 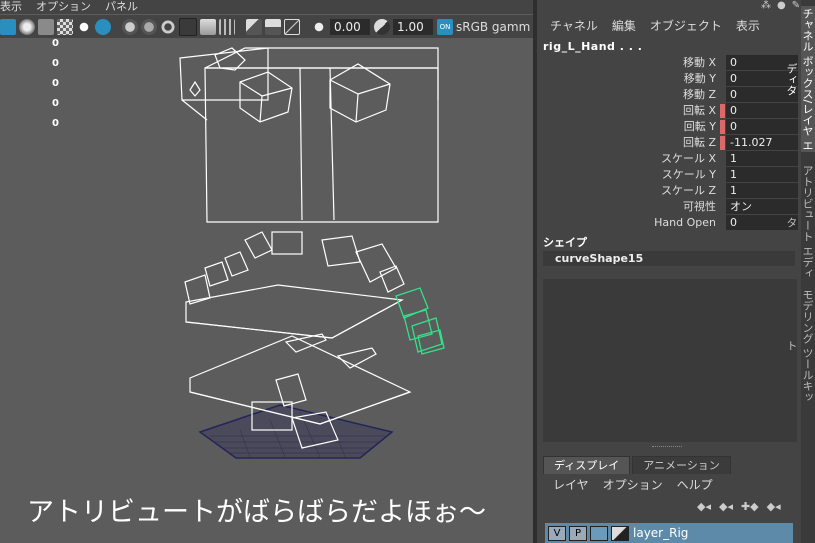 I want to click on new-layer-icon: ✚◆, so click(x=750, y=506).